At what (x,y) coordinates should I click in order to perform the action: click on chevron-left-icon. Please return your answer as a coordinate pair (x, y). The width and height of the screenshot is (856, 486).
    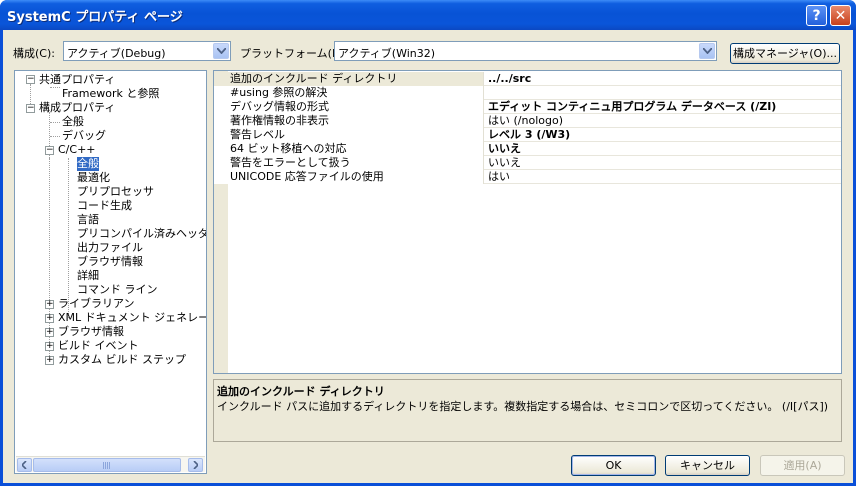
    Looking at the image, I should click on (24, 465).